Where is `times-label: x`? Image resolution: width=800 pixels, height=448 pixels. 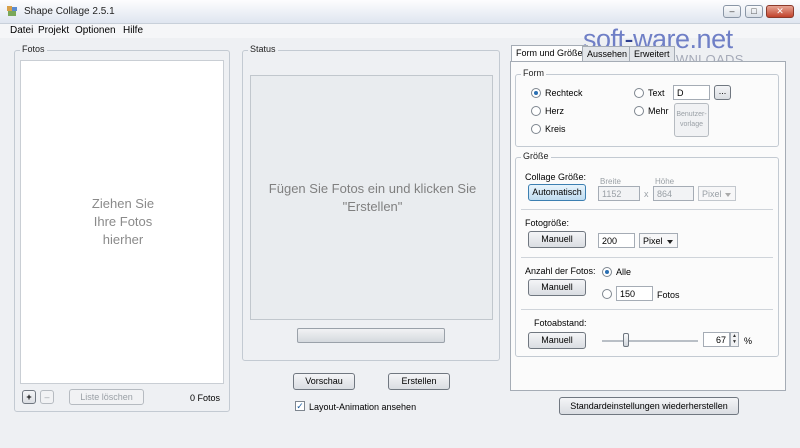 times-label: x is located at coordinates (646, 194).